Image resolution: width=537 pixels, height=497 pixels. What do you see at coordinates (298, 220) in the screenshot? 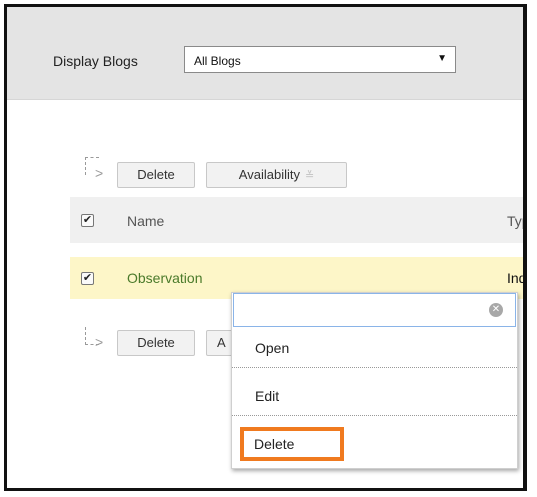
I see `table-header-row: ✔ Name Typ` at bounding box center [298, 220].